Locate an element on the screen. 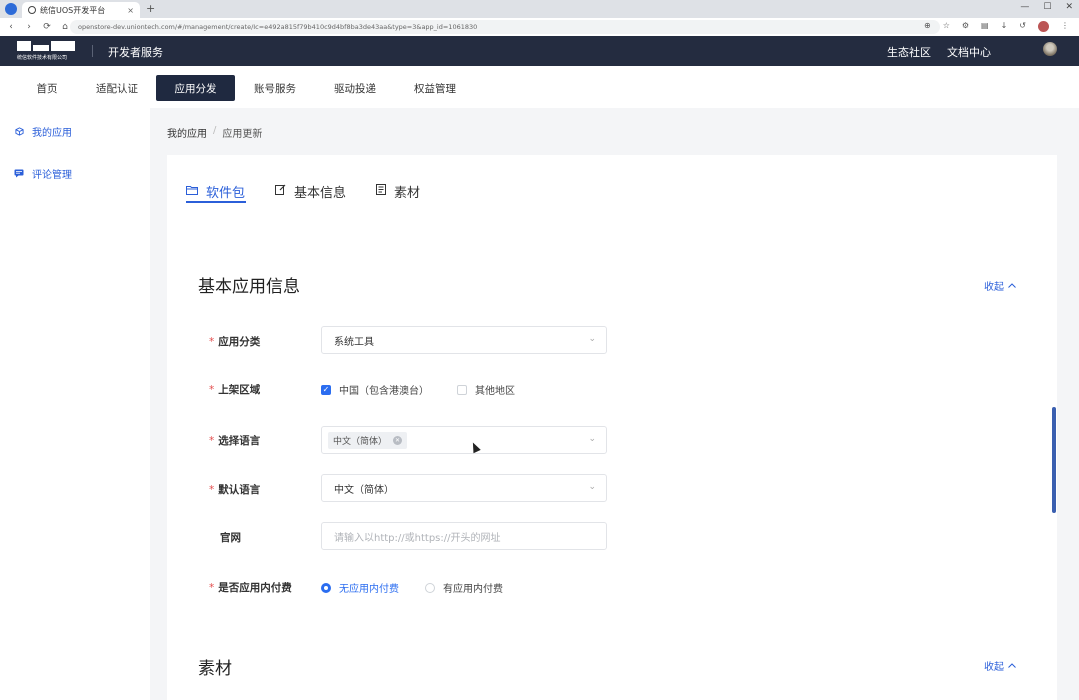 The width and height of the screenshot is (1079, 700). uos-logo: 统信软件技术有限公司 is located at coordinates (47, 50).